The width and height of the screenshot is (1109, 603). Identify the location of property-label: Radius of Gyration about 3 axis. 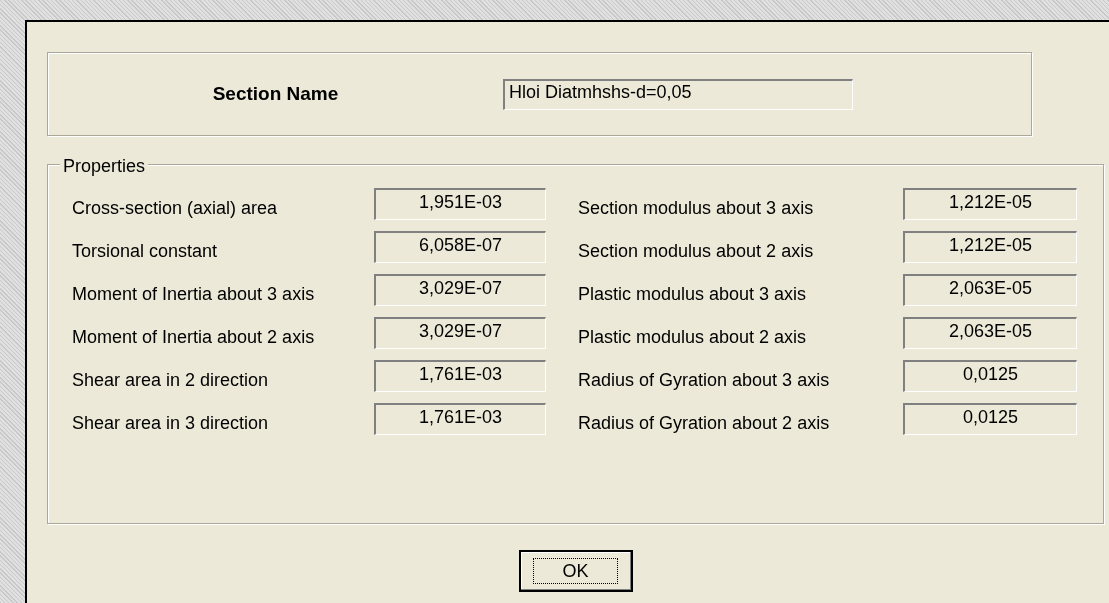
(704, 380).